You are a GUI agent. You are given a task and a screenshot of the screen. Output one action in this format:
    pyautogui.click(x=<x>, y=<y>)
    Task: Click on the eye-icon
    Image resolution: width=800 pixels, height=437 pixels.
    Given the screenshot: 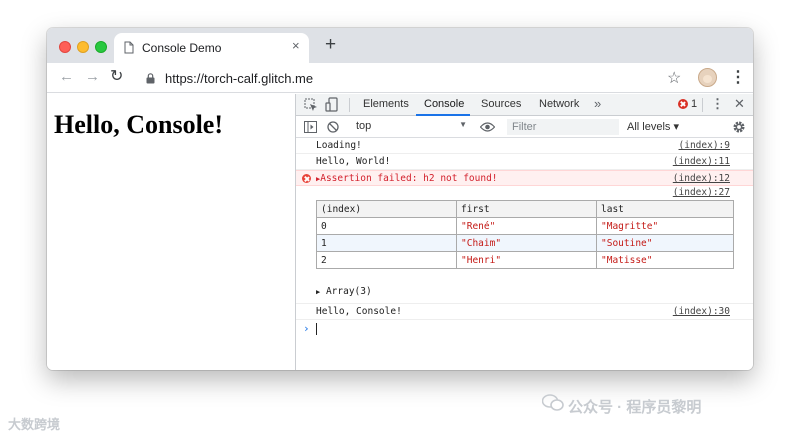 What is the action you would take?
    pyautogui.click(x=487, y=127)
    